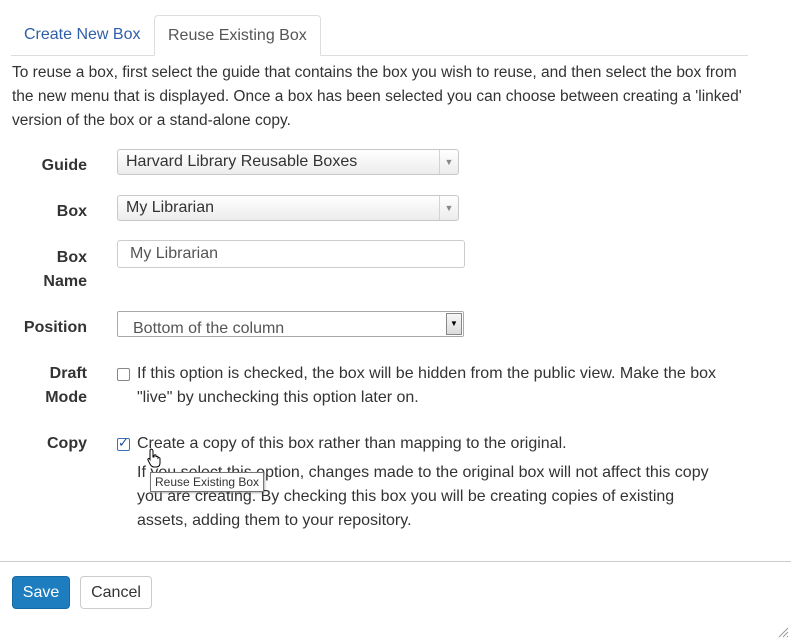 The height and width of the screenshot is (640, 791). Describe the element at coordinates (395, 561) in the screenshot. I see `footer-divider` at that location.